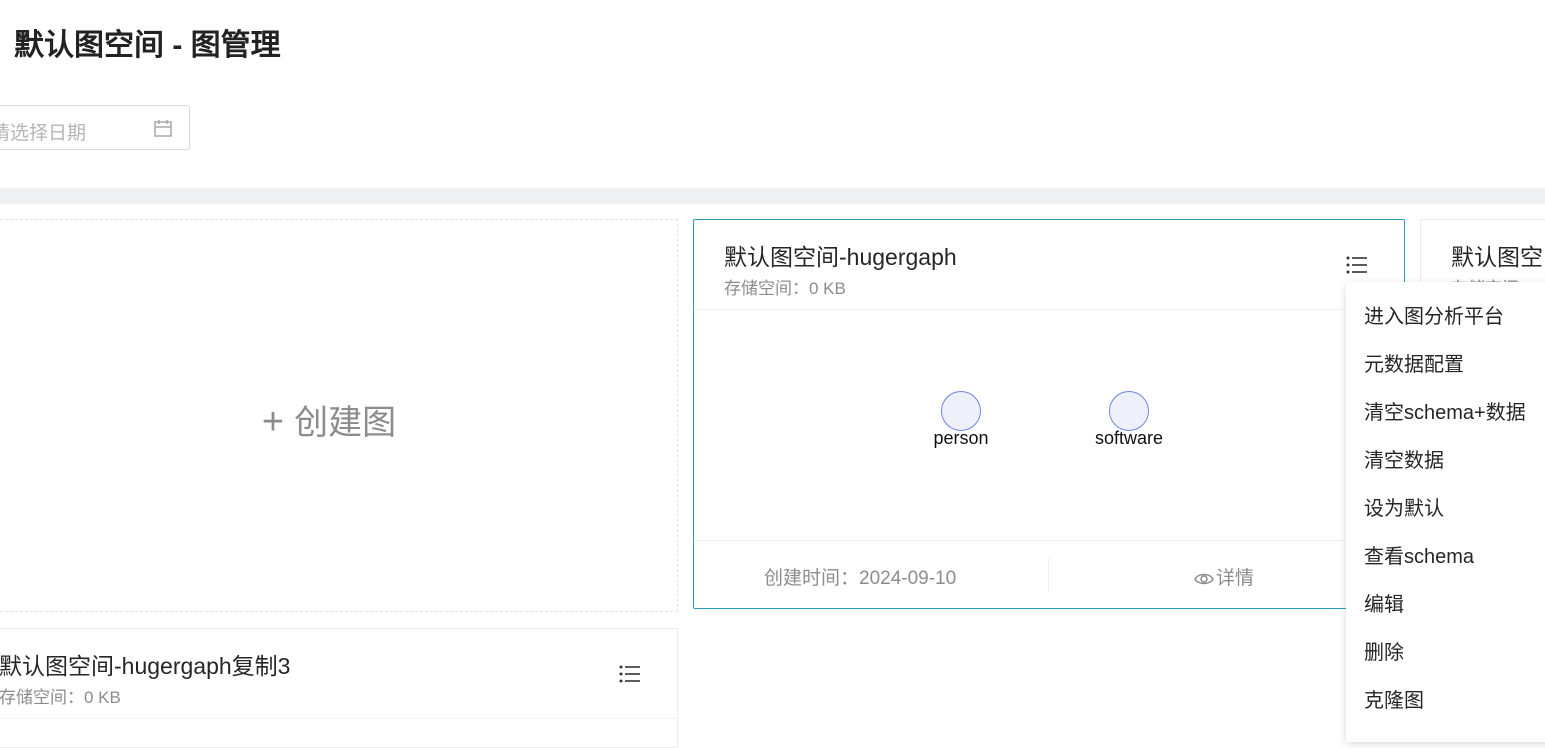 The height and width of the screenshot is (748, 1545). I want to click on graph-card-title: 默认图空间-hugergaph, so click(840, 257).